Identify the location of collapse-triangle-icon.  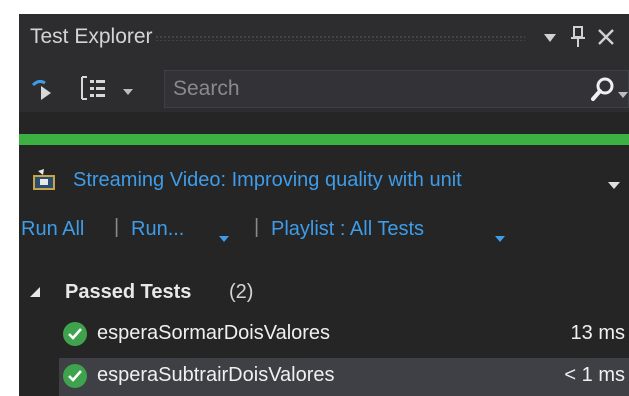
(35, 294).